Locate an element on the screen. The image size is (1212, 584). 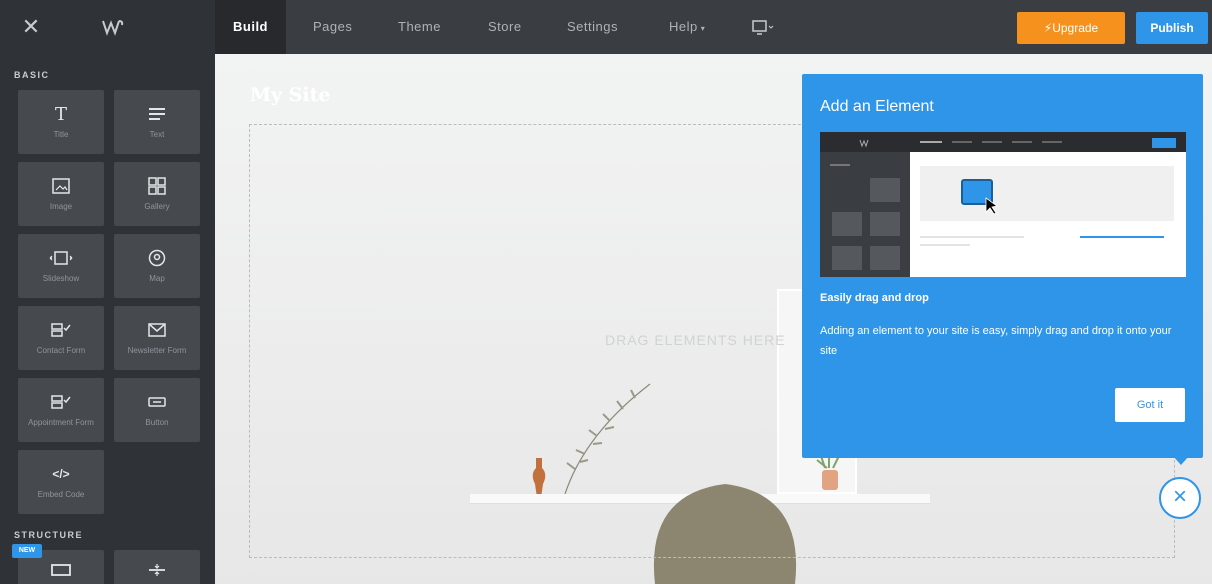
nav-help: Help ▾ is located at coordinates (687, 27).